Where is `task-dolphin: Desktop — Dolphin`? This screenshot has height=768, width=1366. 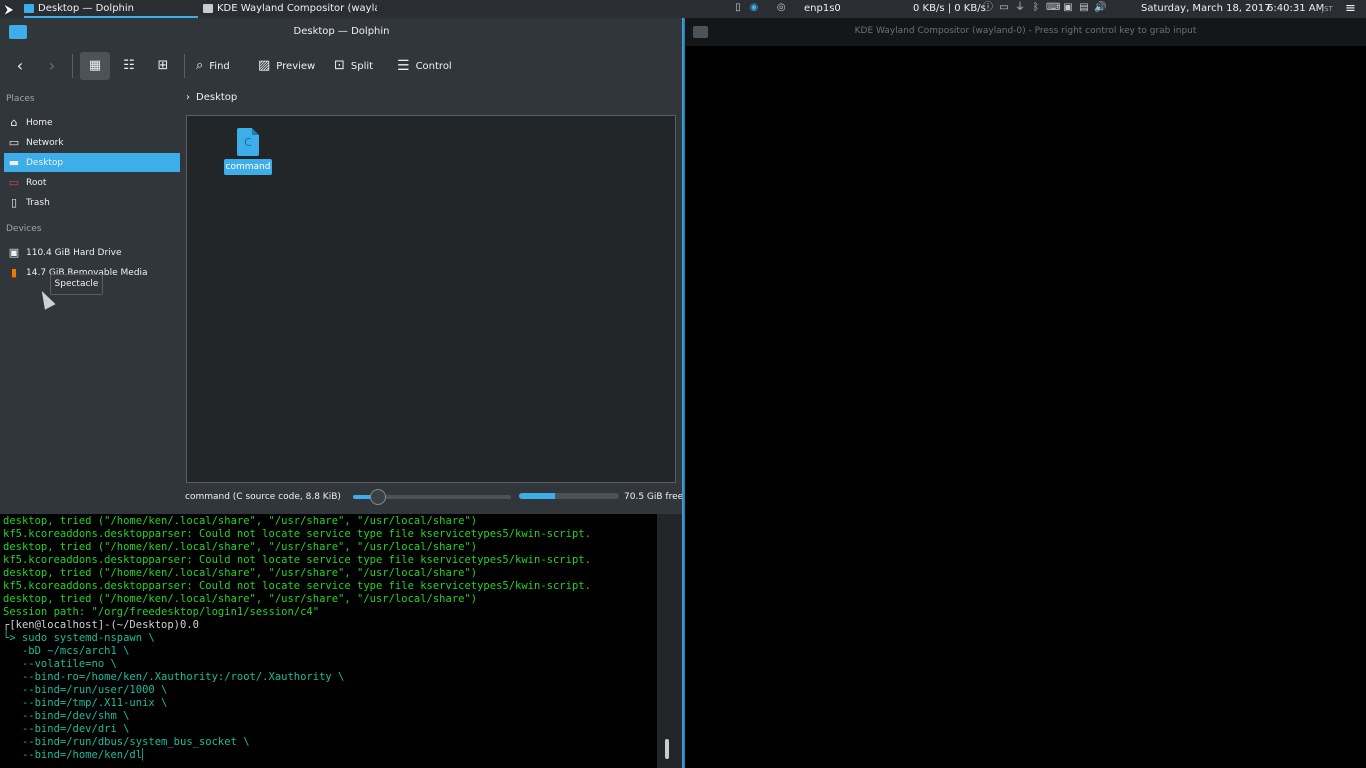
task-dolphin: Desktop — Dolphin is located at coordinates (111, 9).